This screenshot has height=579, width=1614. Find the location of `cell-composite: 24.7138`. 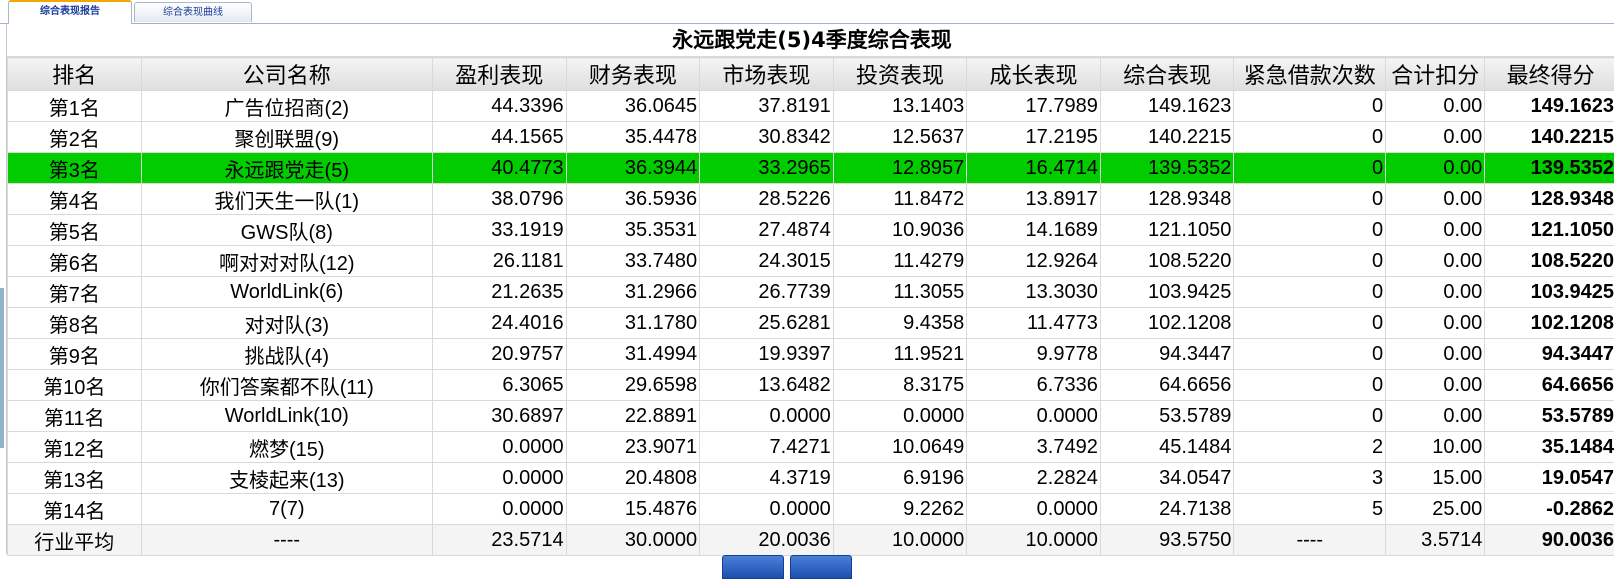

cell-composite: 24.7138 is located at coordinates (1167, 509).